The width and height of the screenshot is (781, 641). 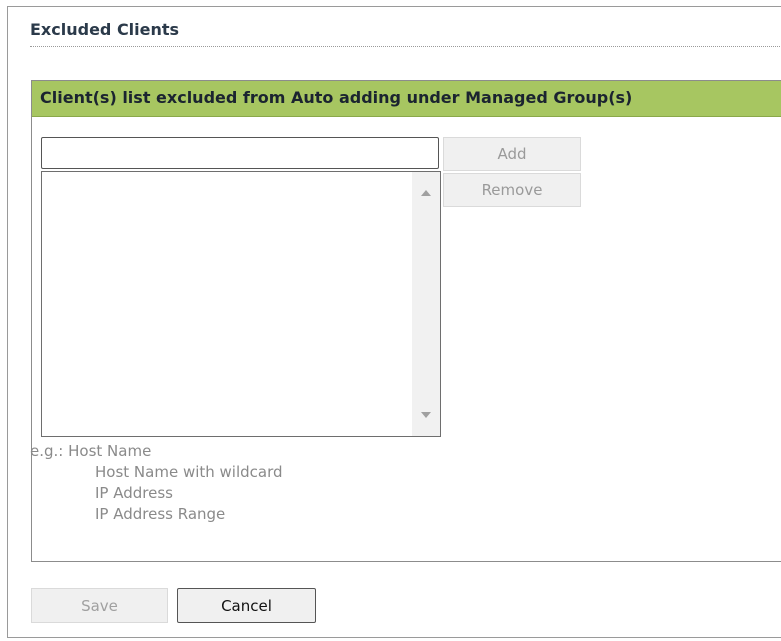 What do you see at coordinates (134, 493) in the screenshot?
I see `hint-item: IP Address` at bounding box center [134, 493].